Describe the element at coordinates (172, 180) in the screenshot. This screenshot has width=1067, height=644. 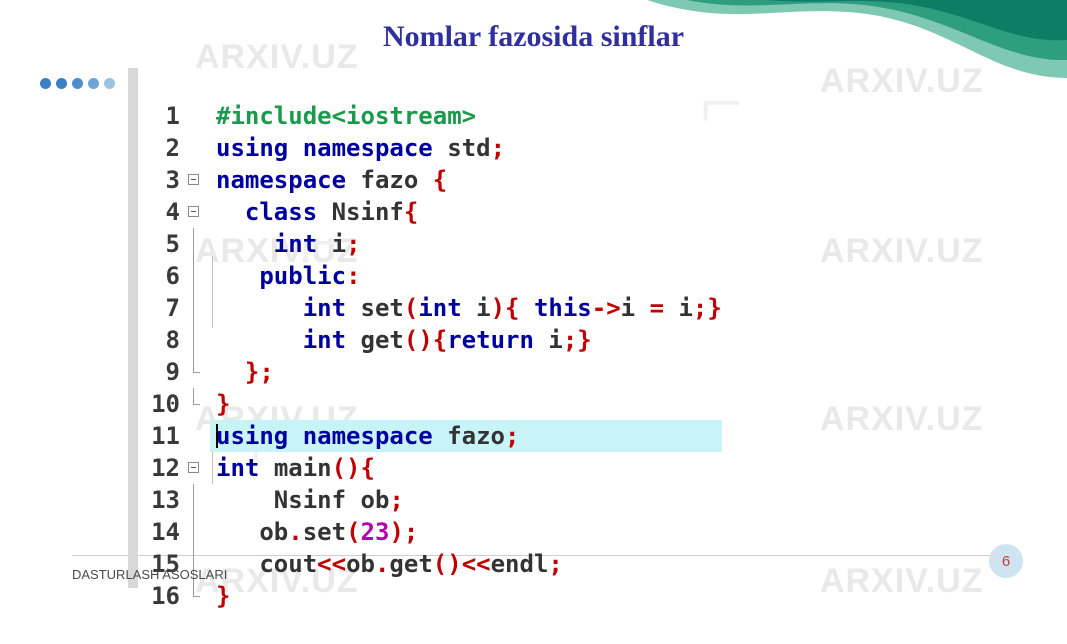
I see `line-number: 3` at that location.